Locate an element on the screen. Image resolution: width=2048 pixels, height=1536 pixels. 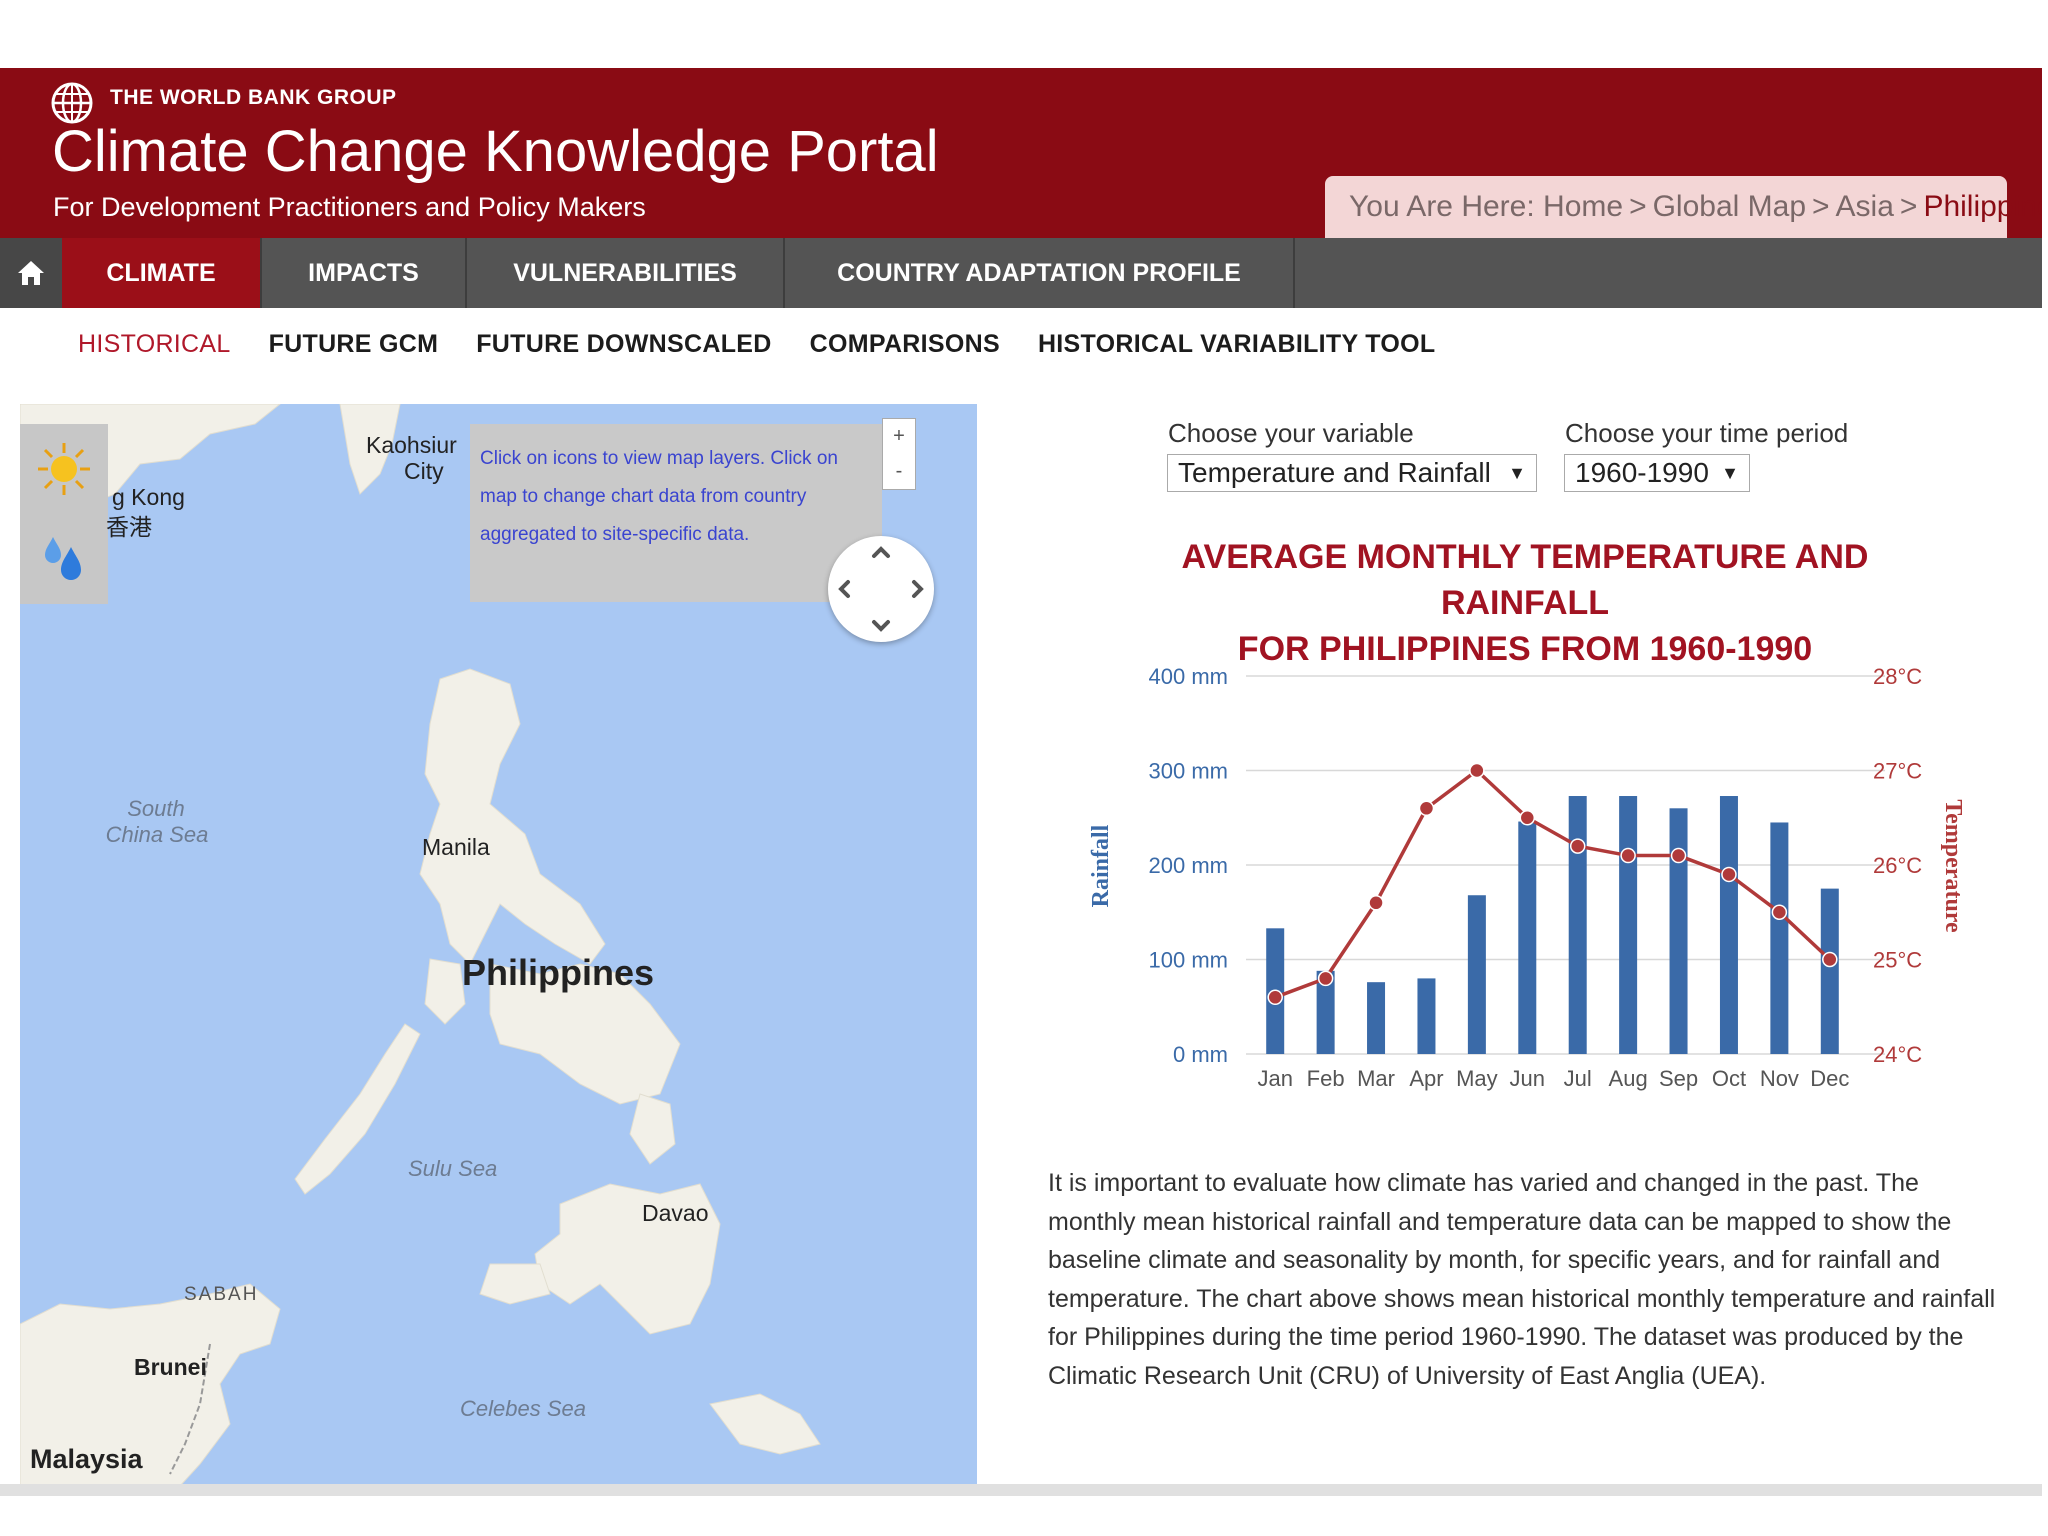
variable-select: Temperature and Rainfall ▼ is located at coordinates (1352, 473).